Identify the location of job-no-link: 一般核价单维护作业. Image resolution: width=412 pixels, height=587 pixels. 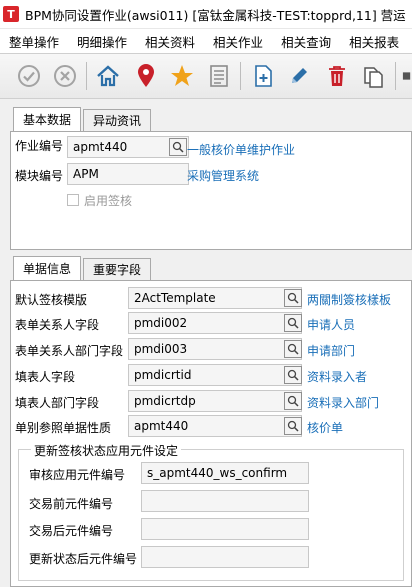
(241, 149).